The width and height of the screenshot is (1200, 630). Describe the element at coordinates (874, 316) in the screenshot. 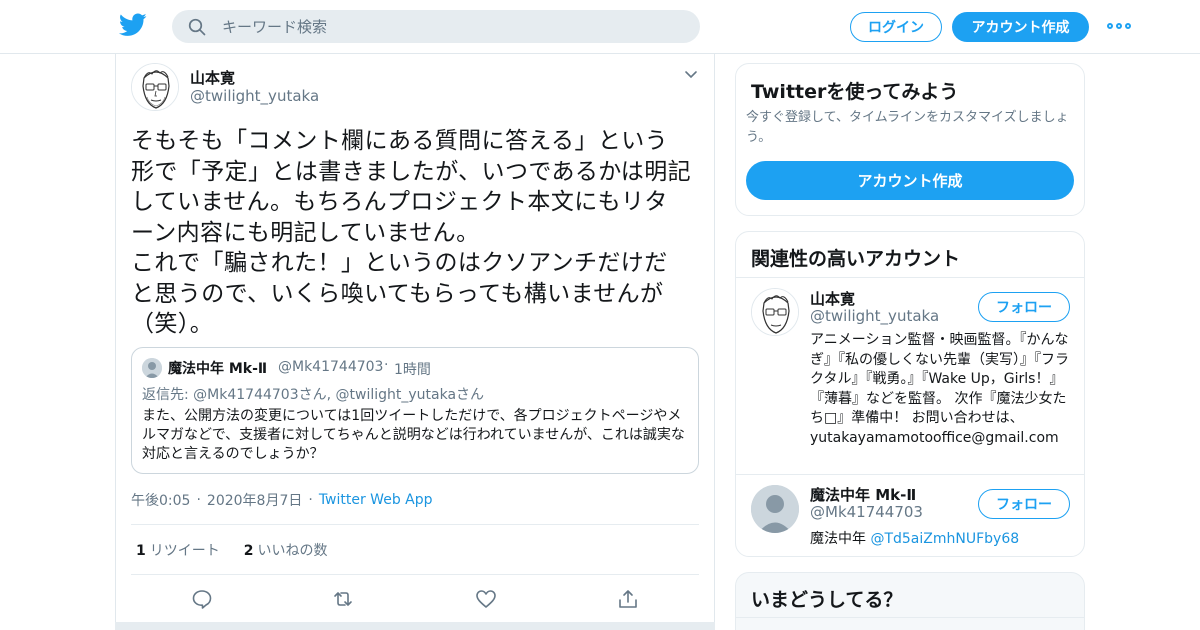

I see `account-handle: @twilight_yutaka` at that location.